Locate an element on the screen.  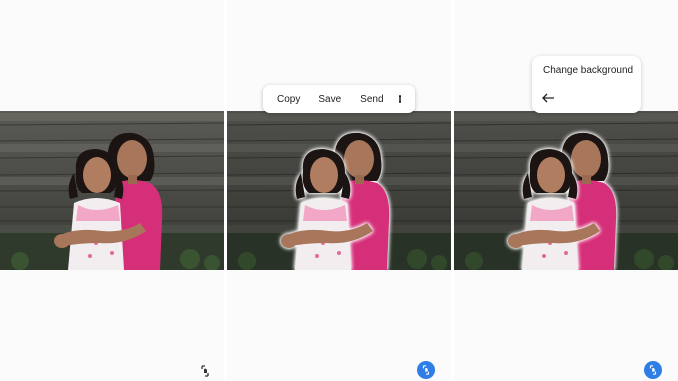
send-menu-item: Send is located at coordinates (371, 99).